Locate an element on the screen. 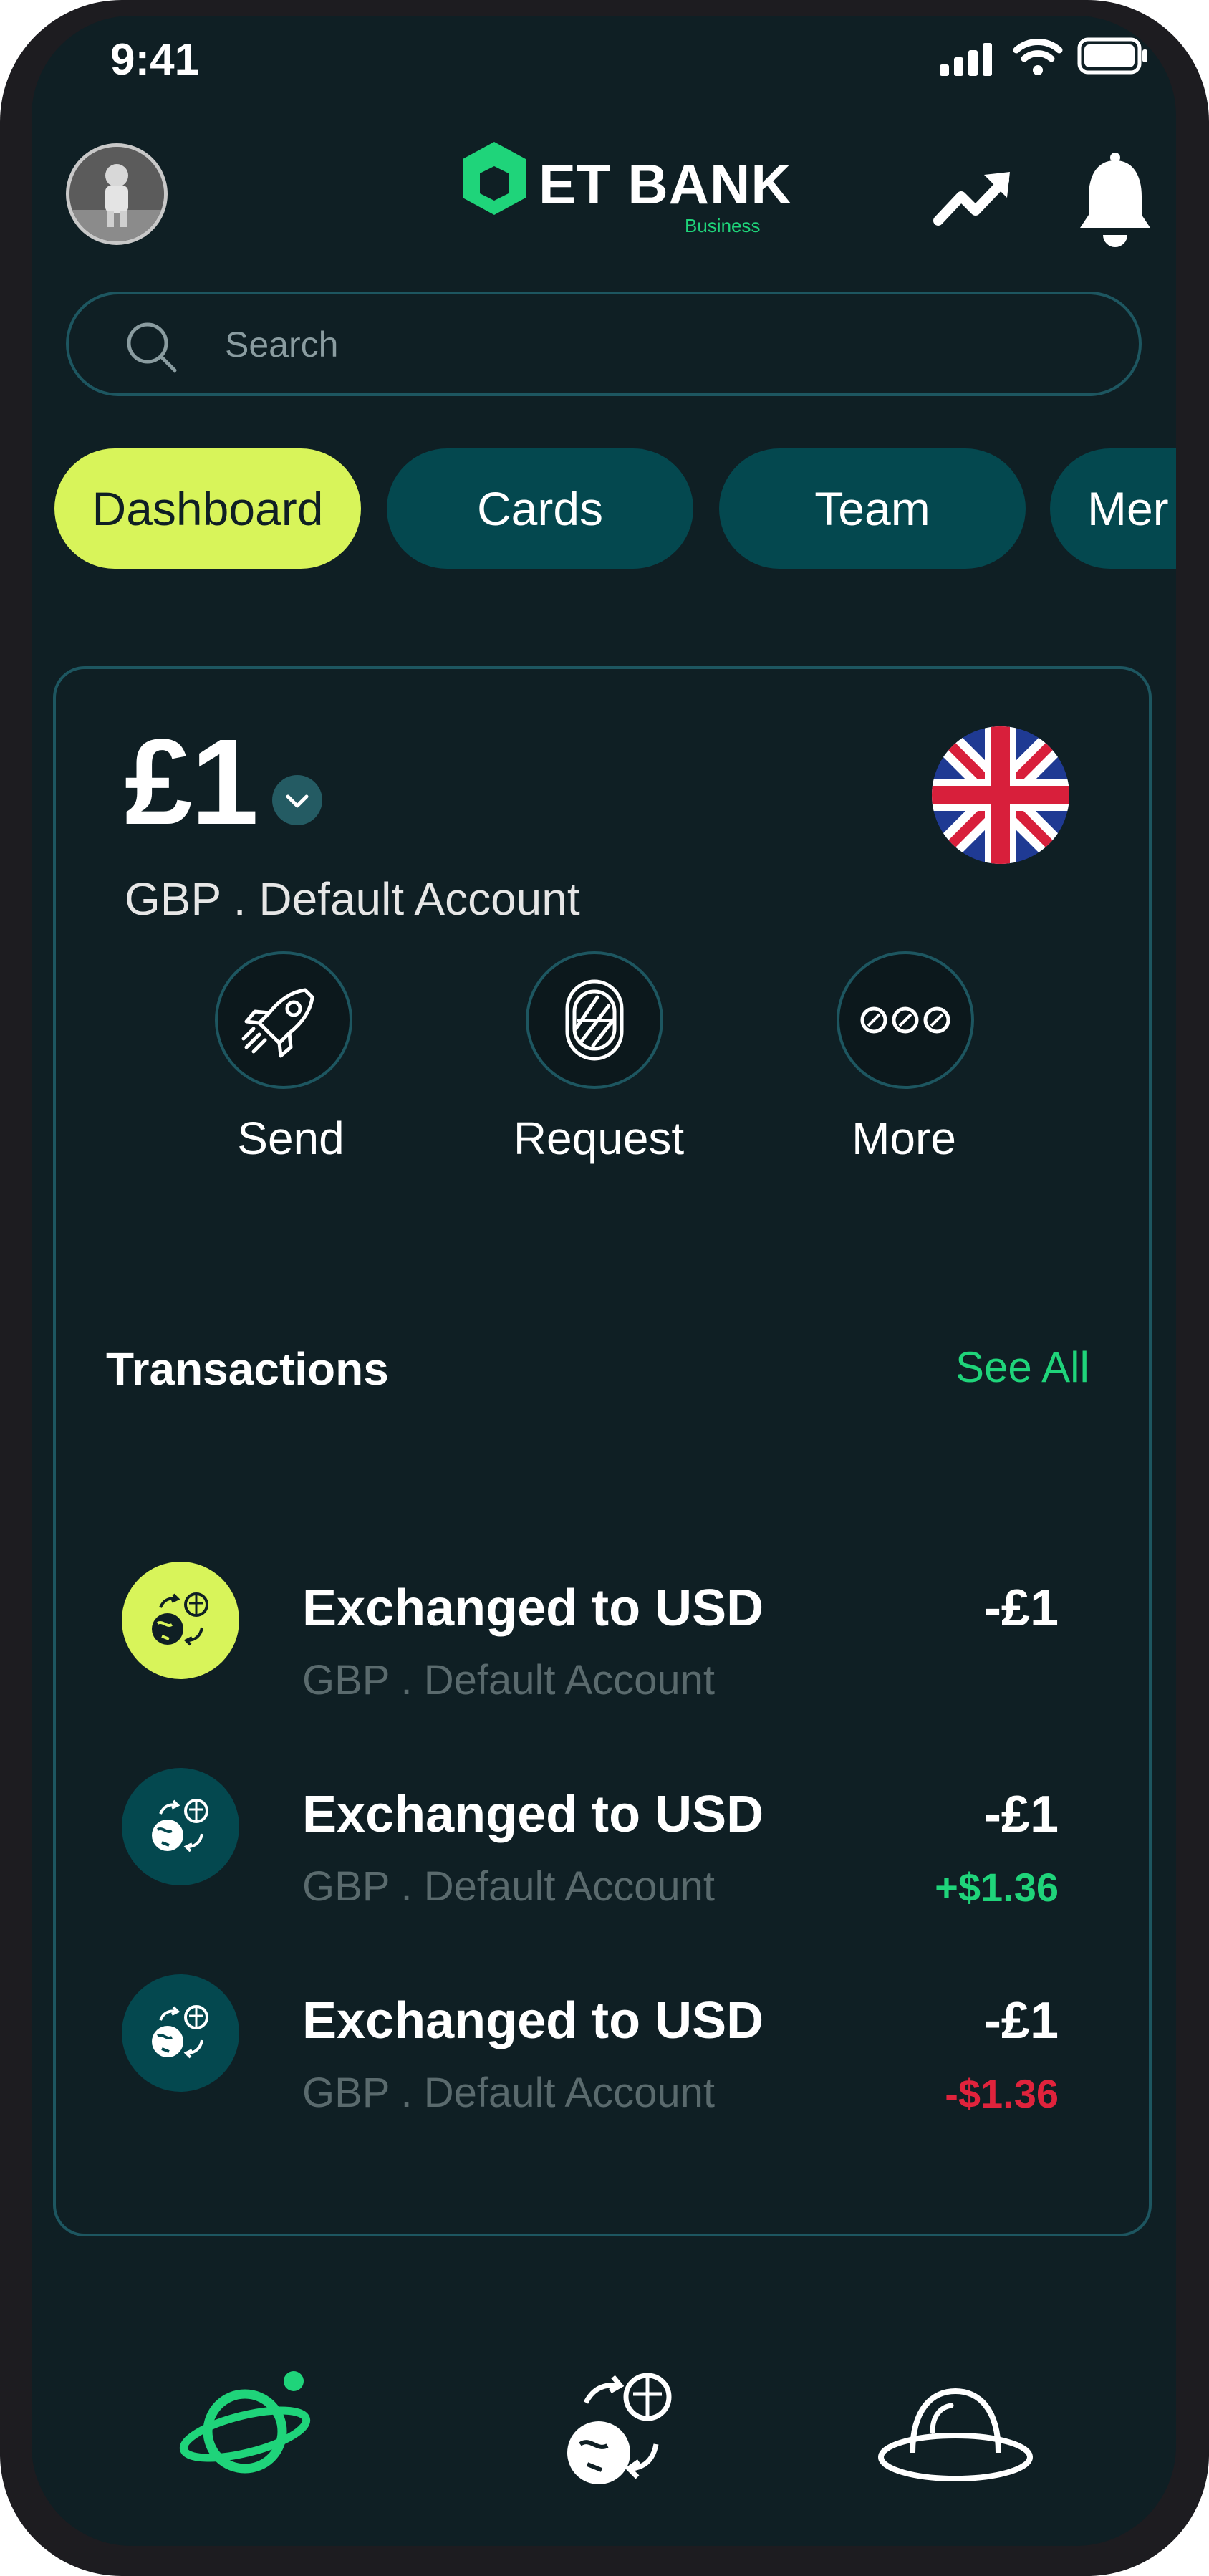 This screenshot has width=1209, height=2576. account-balance: £1 is located at coordinates (192, 782).